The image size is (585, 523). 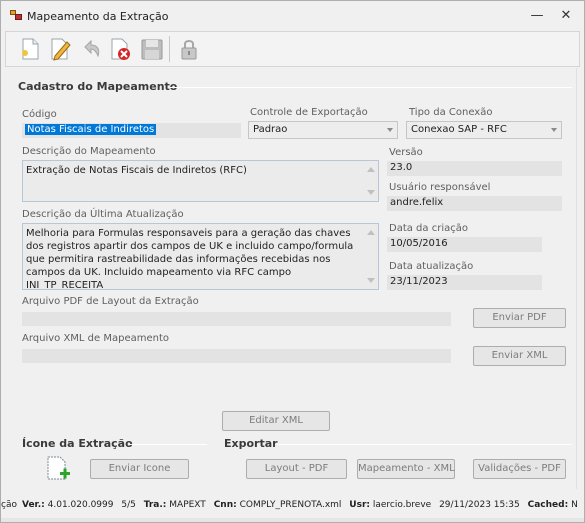 I want to click on tipo-conexao-value: Conexao SAP - RFC, so click(x=459, y=129).